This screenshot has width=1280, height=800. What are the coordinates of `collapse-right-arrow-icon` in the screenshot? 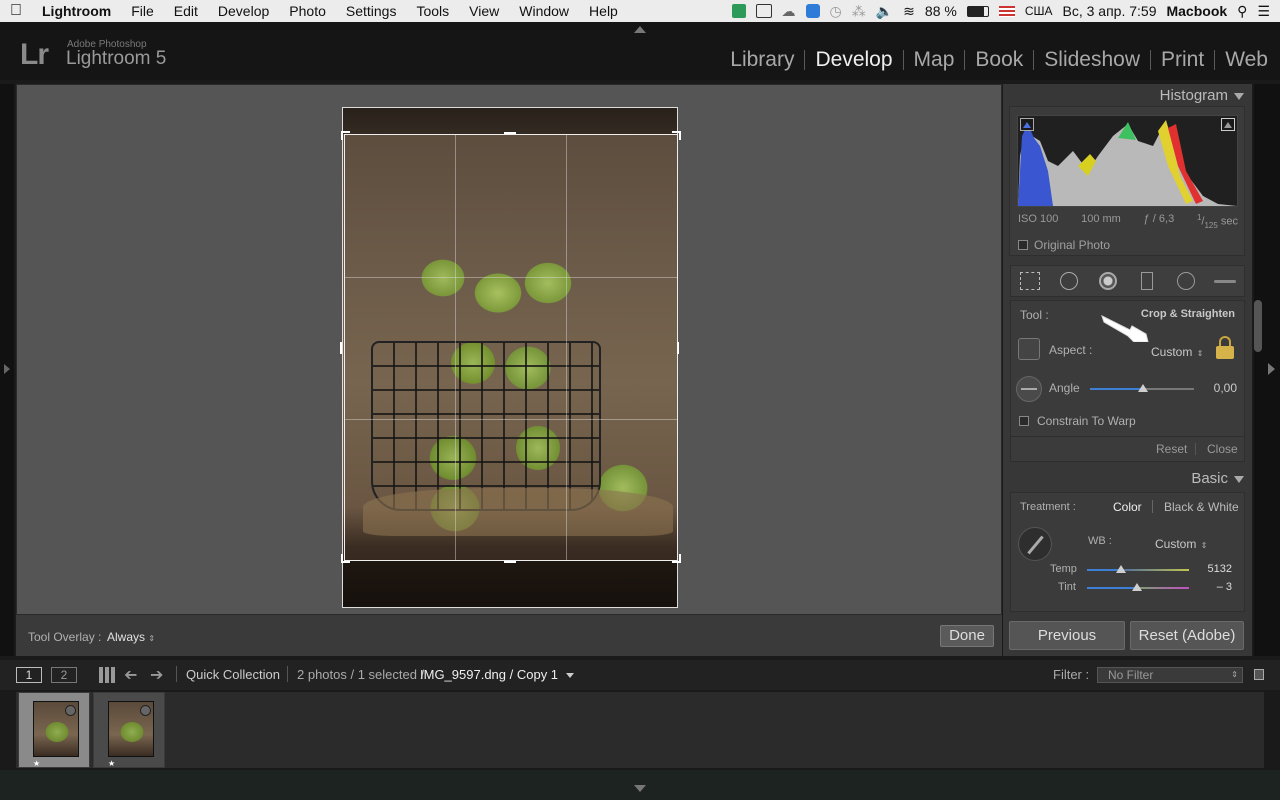 It's located at (1271, 369).